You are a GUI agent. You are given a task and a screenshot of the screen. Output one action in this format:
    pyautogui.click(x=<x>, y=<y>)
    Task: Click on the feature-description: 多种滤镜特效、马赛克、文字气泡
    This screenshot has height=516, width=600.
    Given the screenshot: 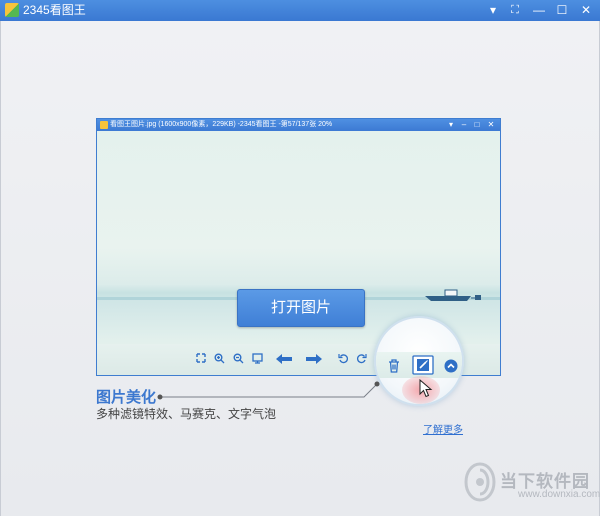 What is the action you would take?
    pyautogui.click(x=186, y=414)
    